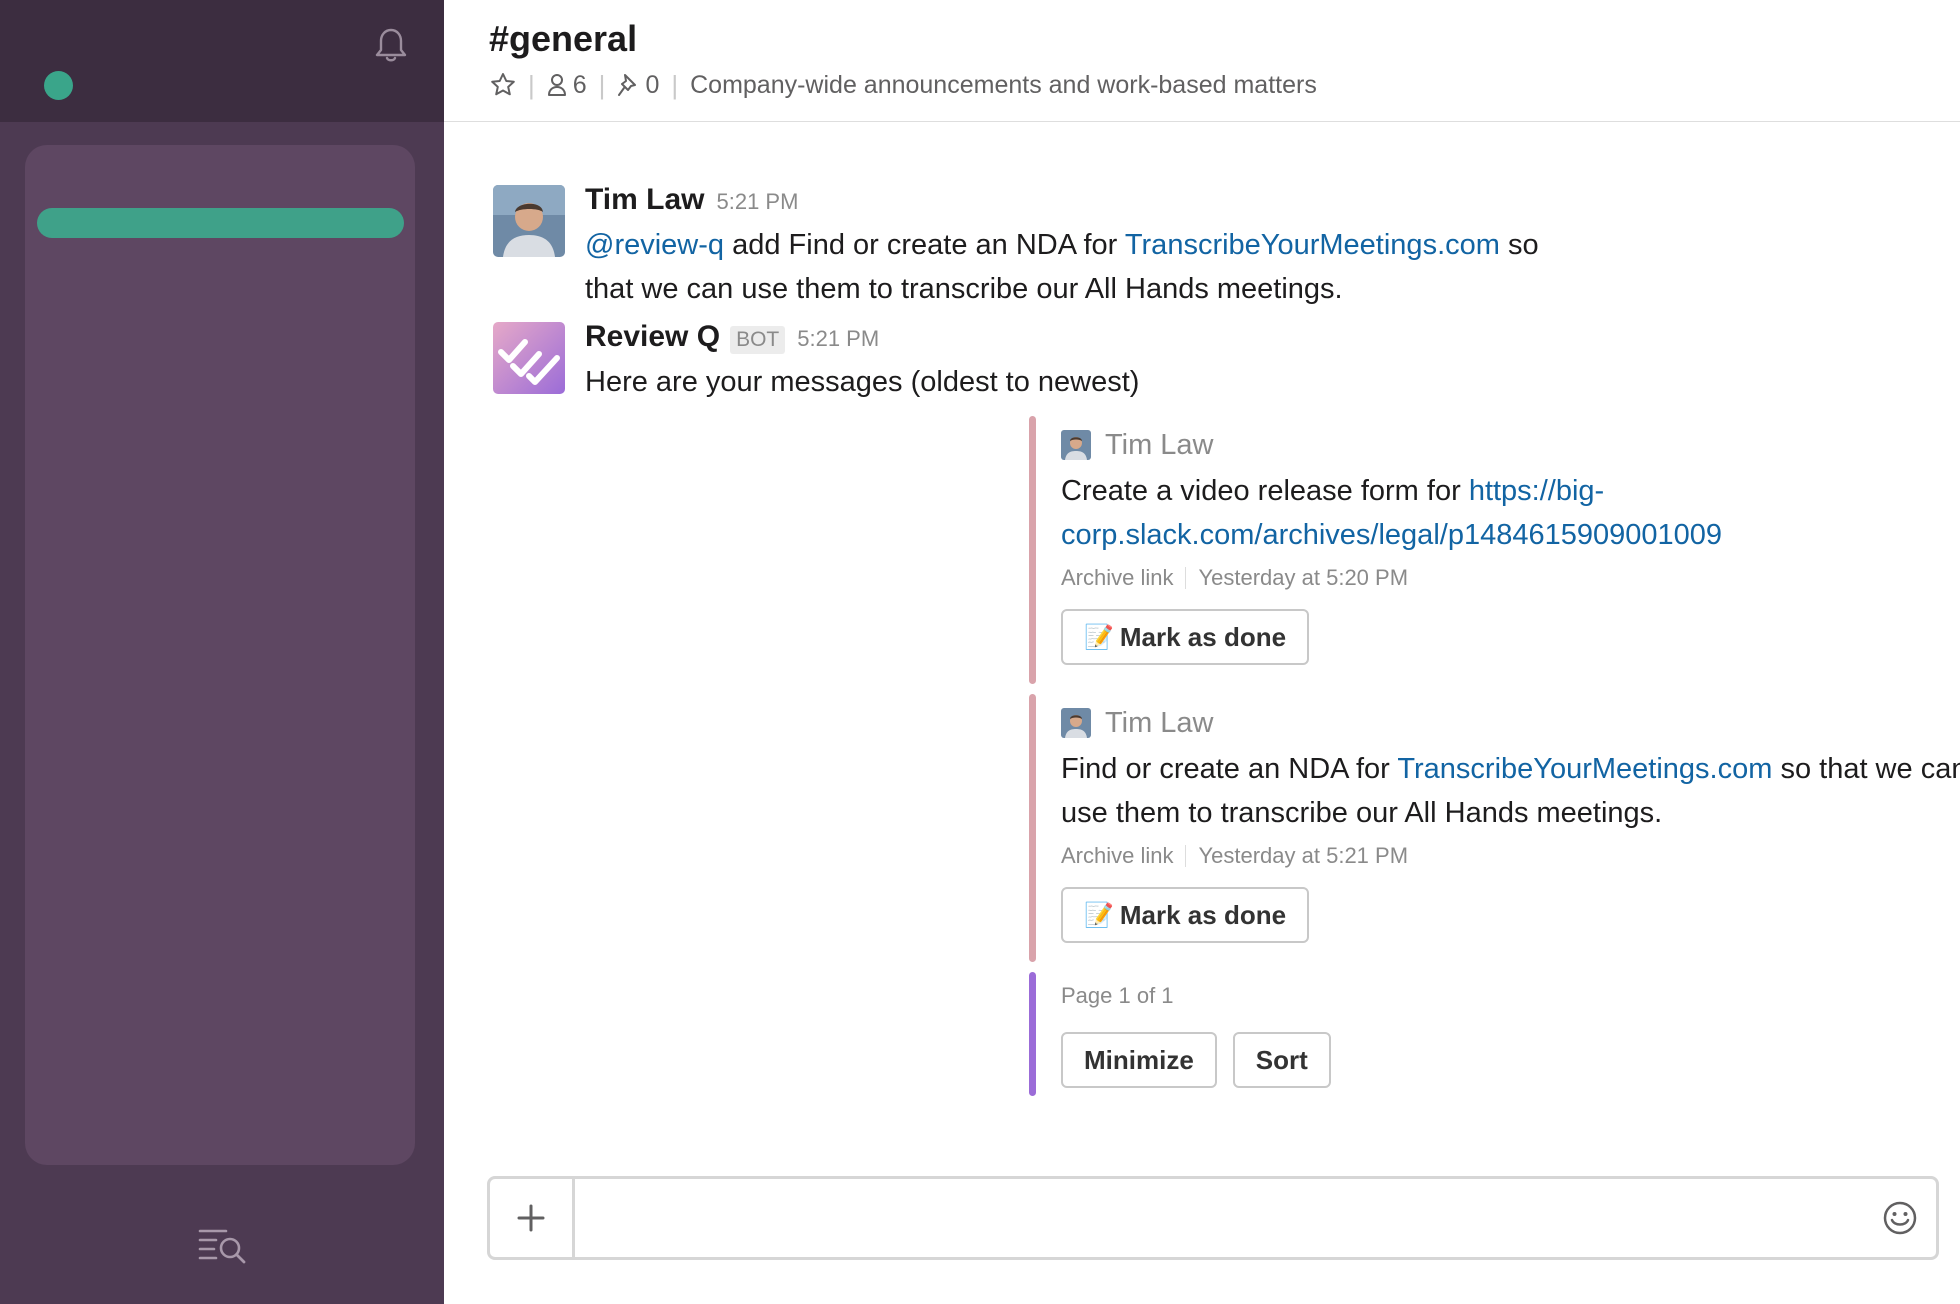  What do you see at coordinates (1222, 1219) in the screenshot?
I see `message-input` at bounding box center [1222, 1219].